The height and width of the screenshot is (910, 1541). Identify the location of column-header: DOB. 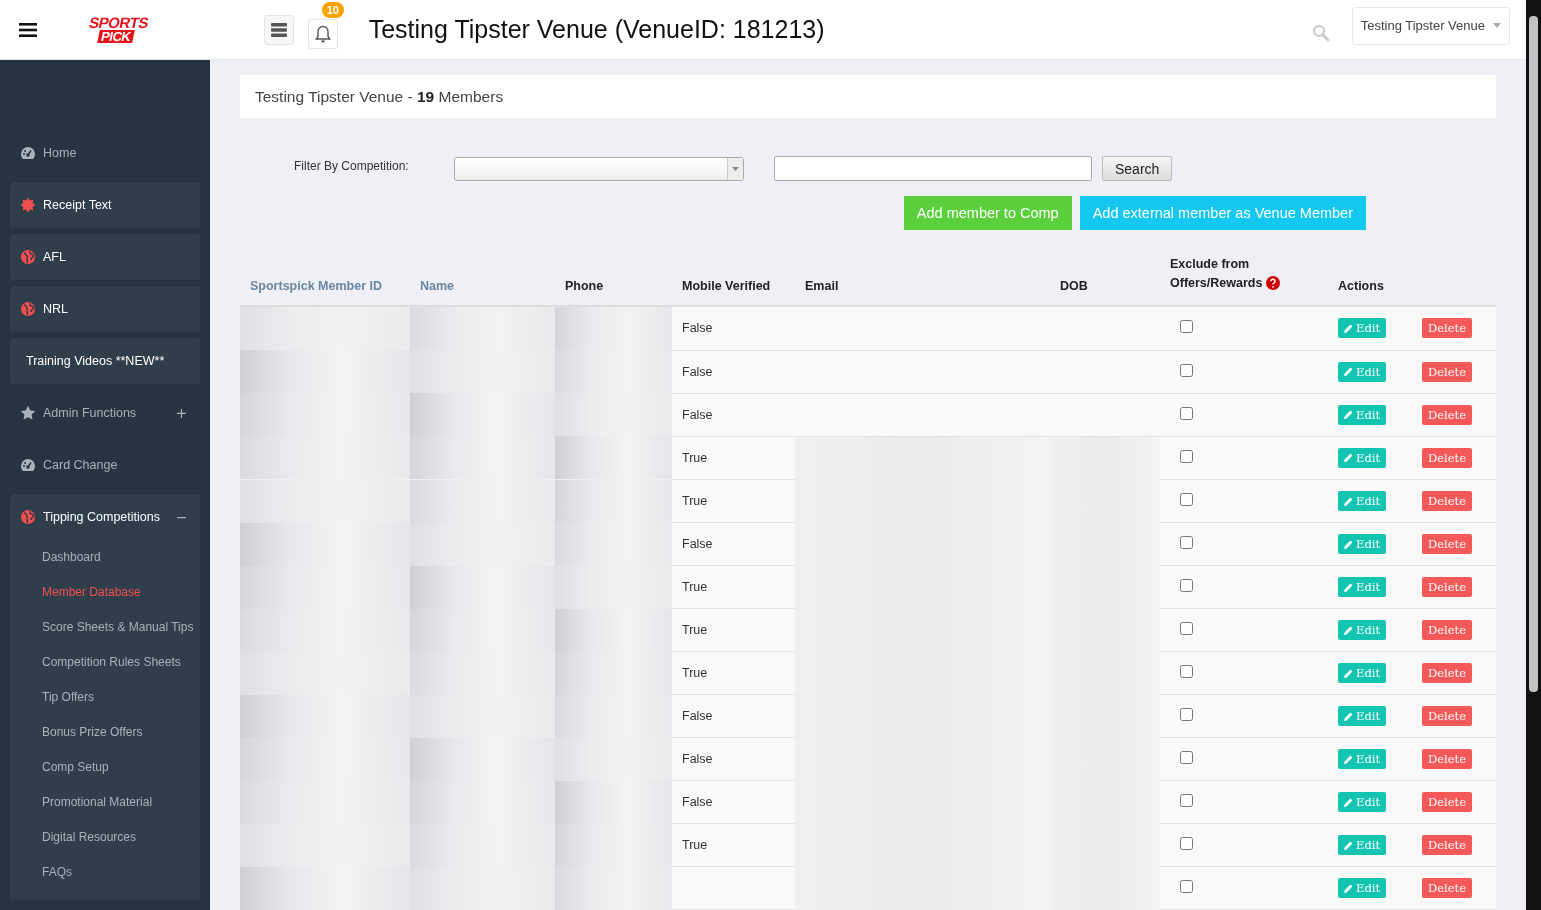
(1074, 286).